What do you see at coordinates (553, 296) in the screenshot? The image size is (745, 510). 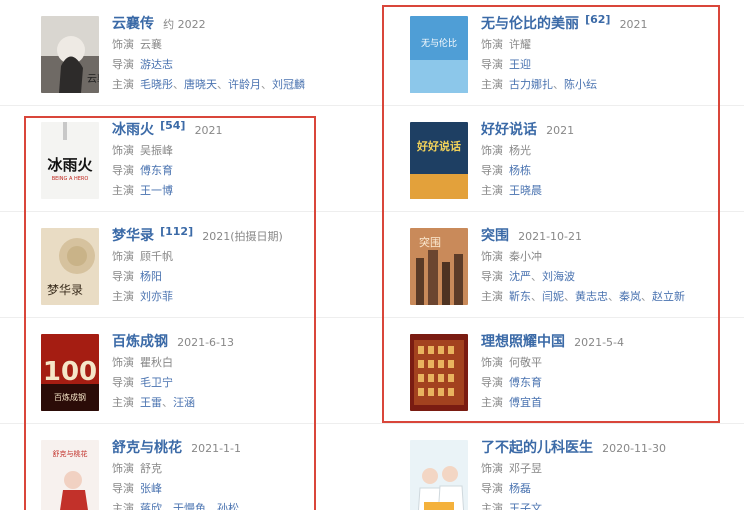 I see `cast-link: 闫妮` at bounding box center [553, 296].